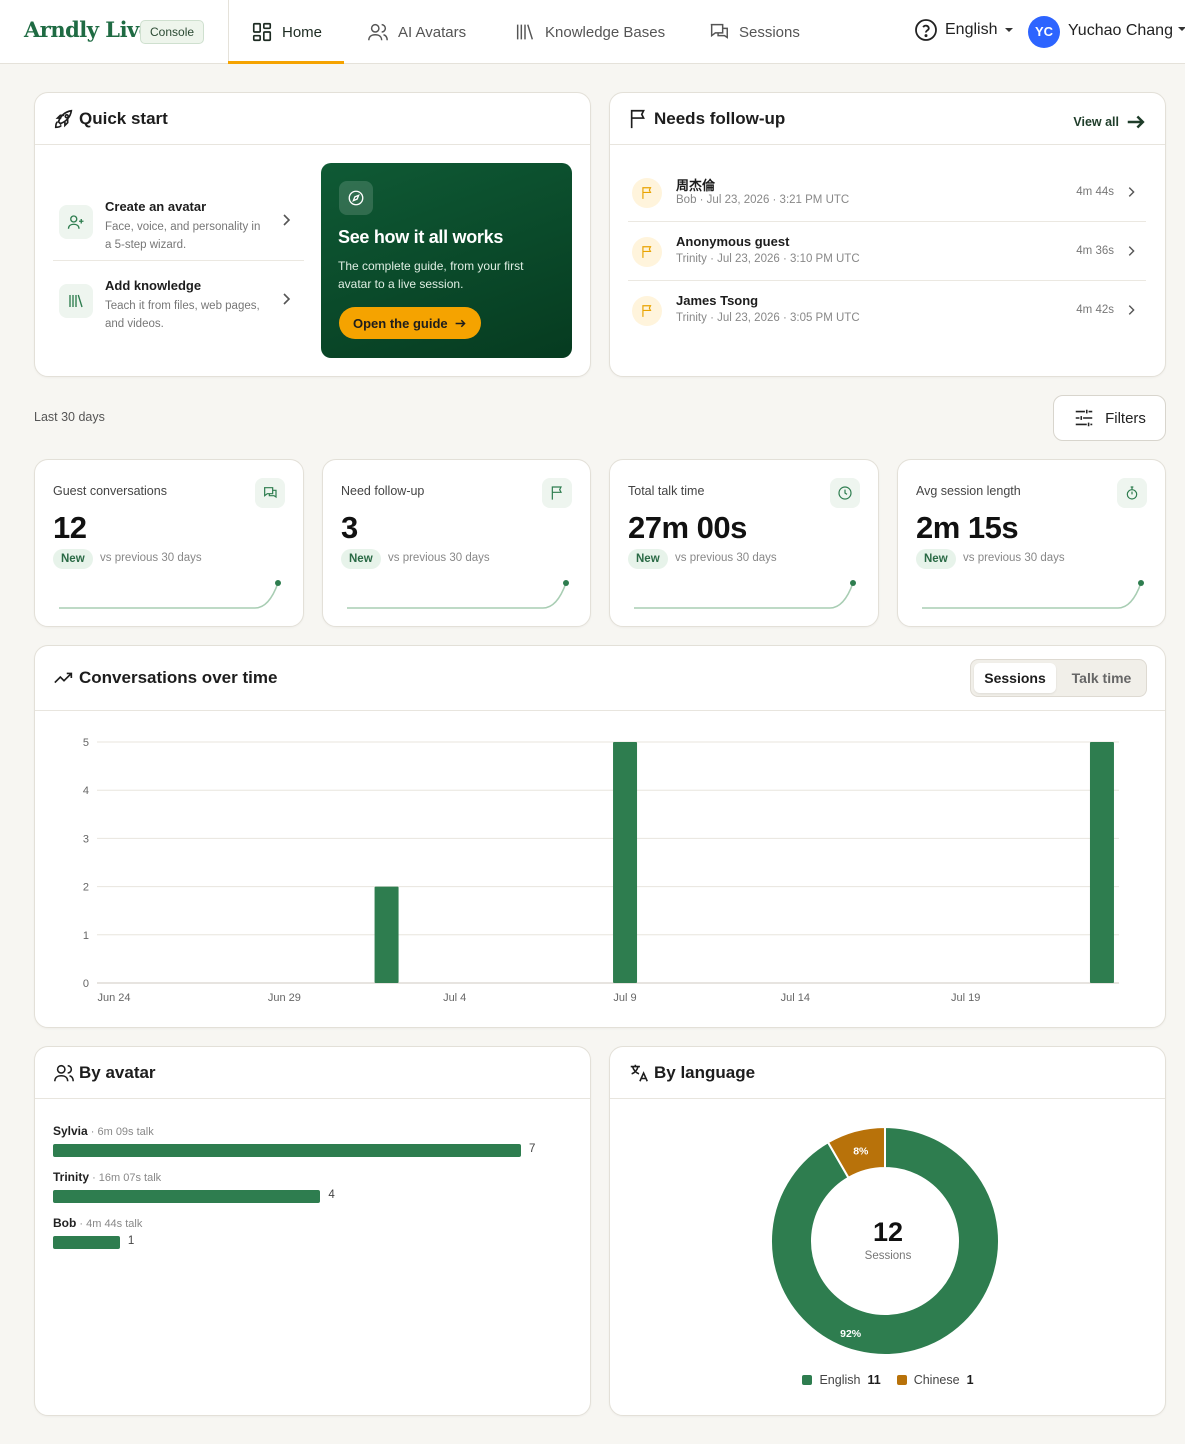 This screenshot has height=1444, width=1185. I want to click on nav-sessions: Sessions, so click(754, 32).